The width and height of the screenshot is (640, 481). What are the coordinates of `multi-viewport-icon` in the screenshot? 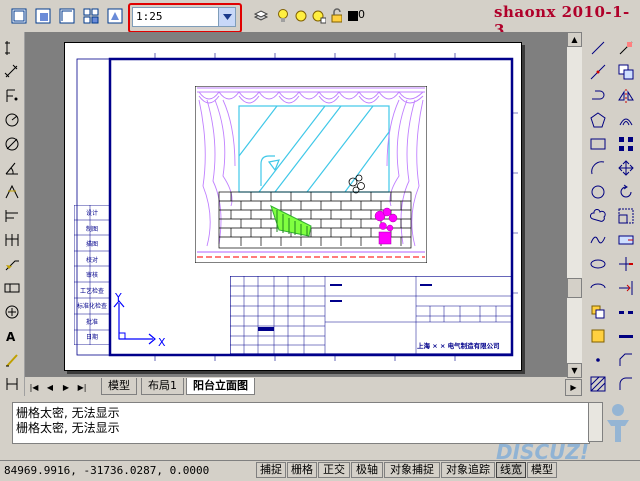 It's located at (91, 16).